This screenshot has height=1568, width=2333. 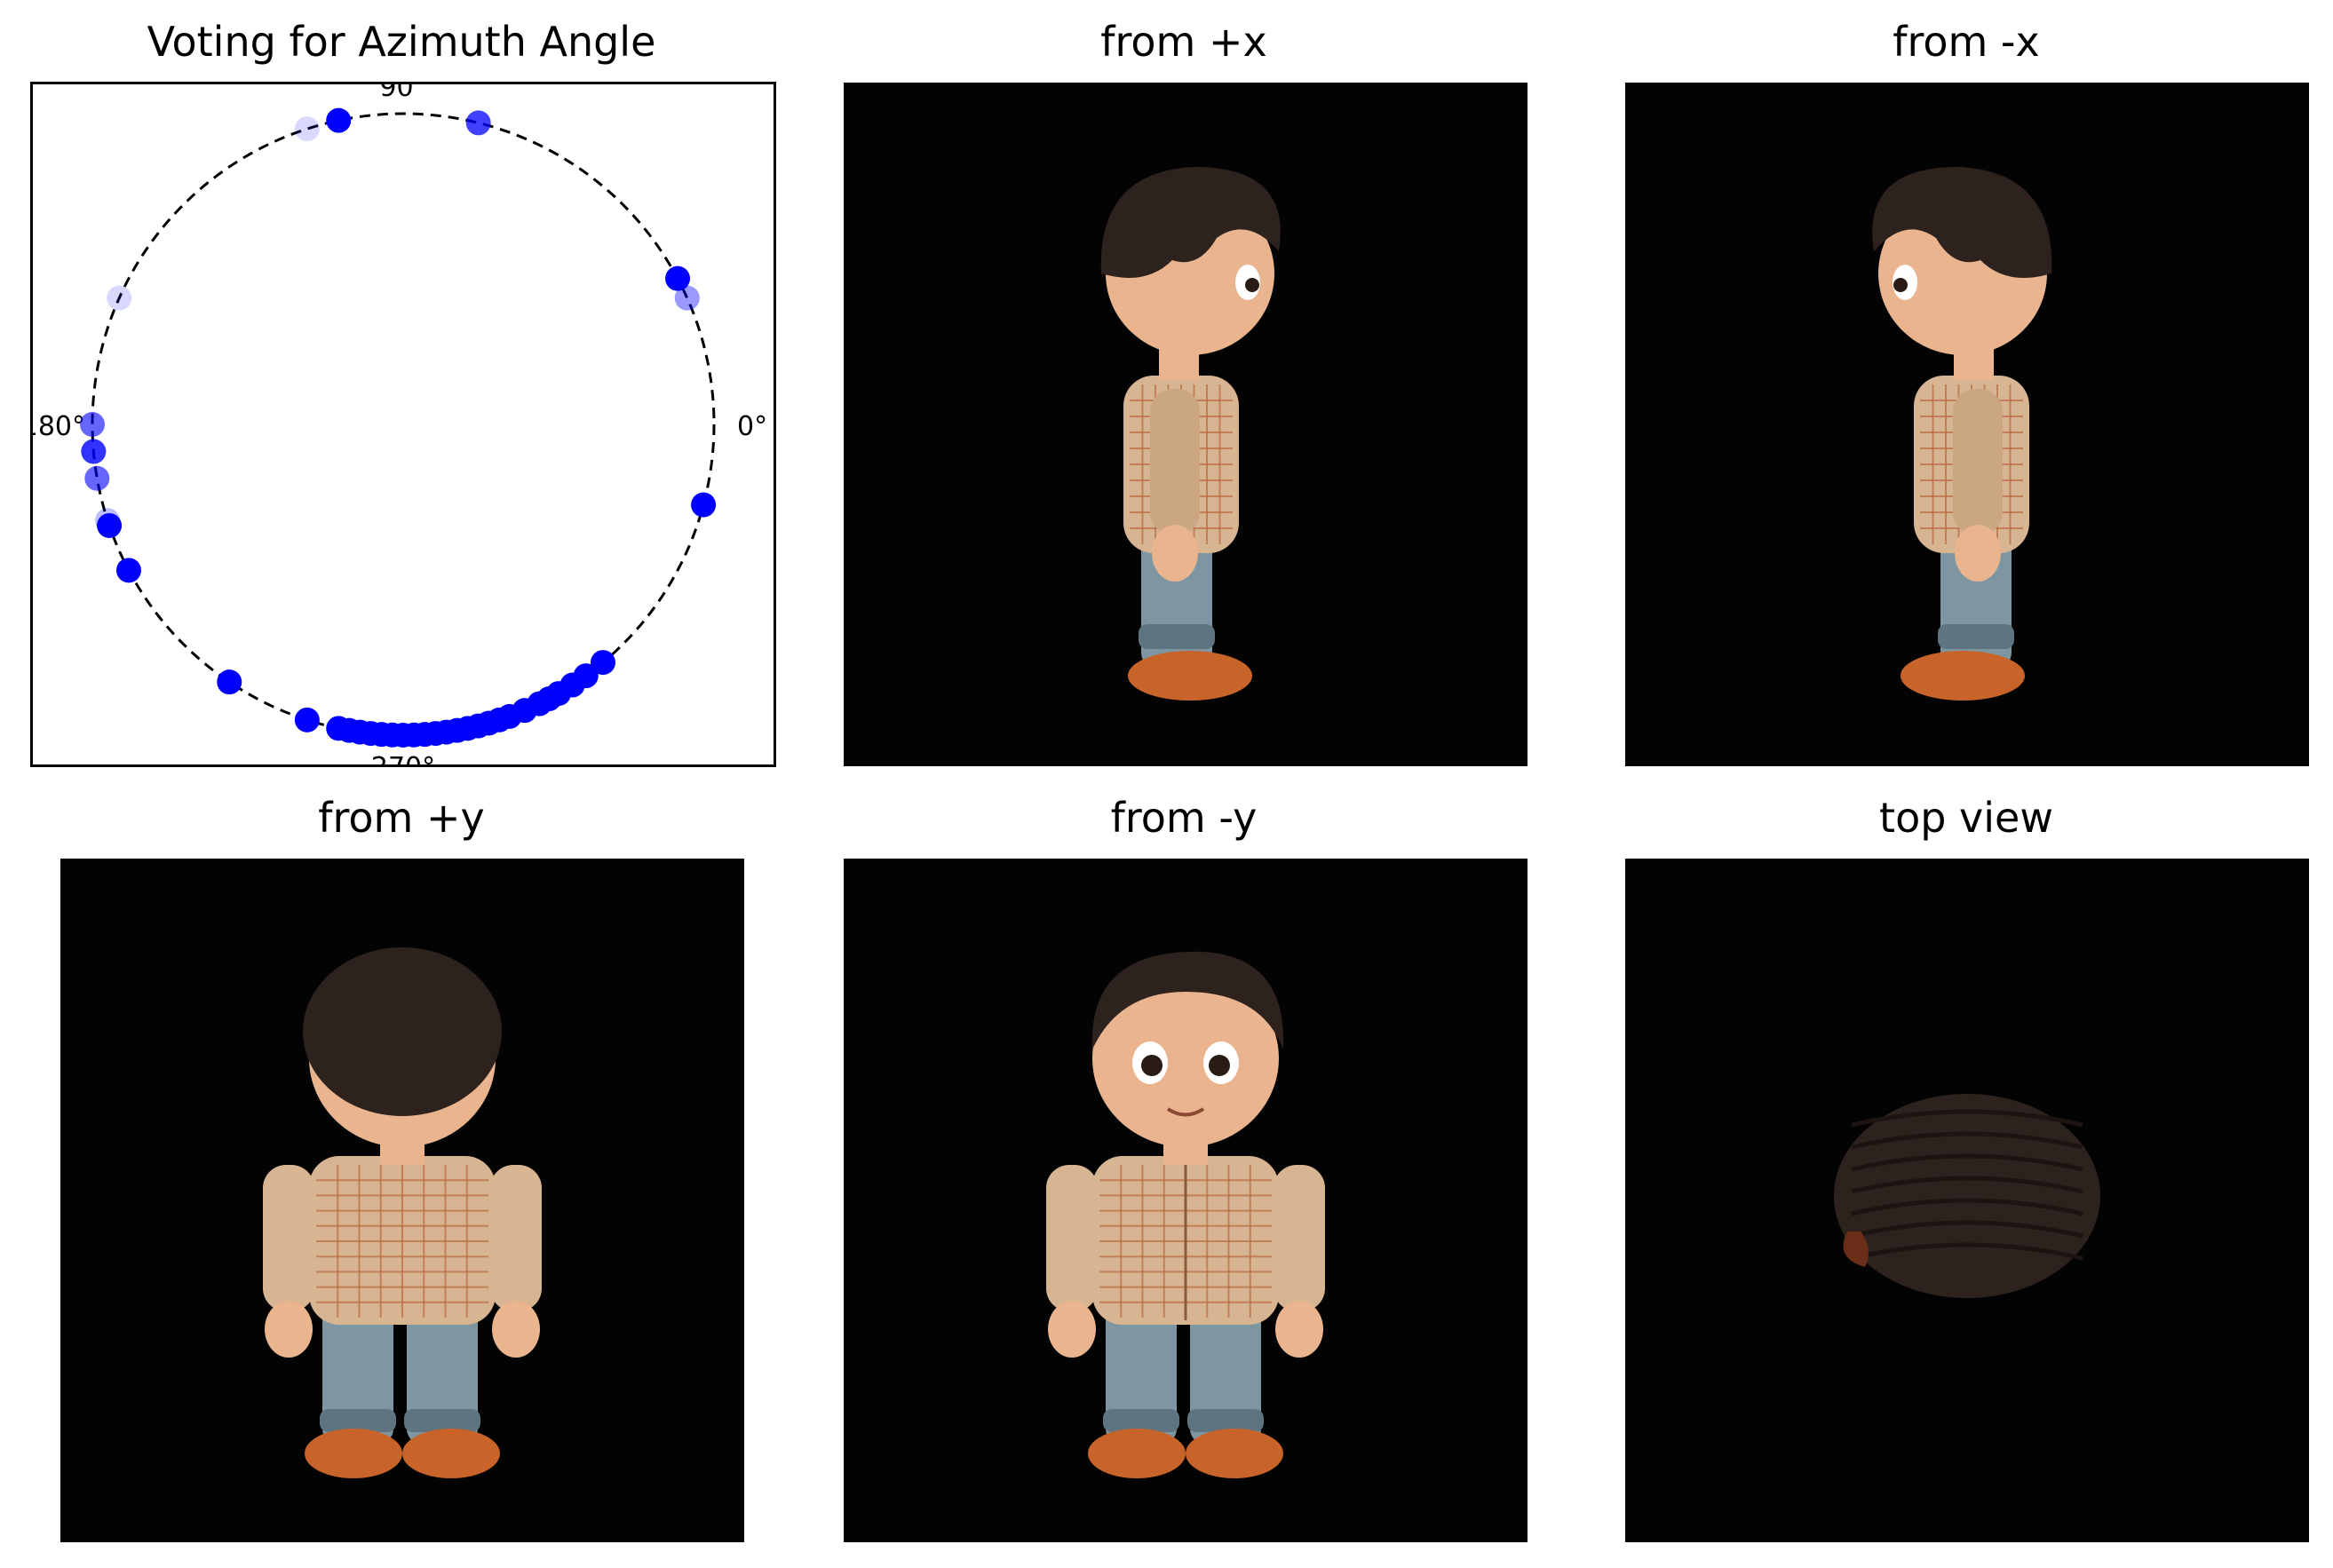 I want to click on render-from-plus-x, so click(x=1186, y=424).